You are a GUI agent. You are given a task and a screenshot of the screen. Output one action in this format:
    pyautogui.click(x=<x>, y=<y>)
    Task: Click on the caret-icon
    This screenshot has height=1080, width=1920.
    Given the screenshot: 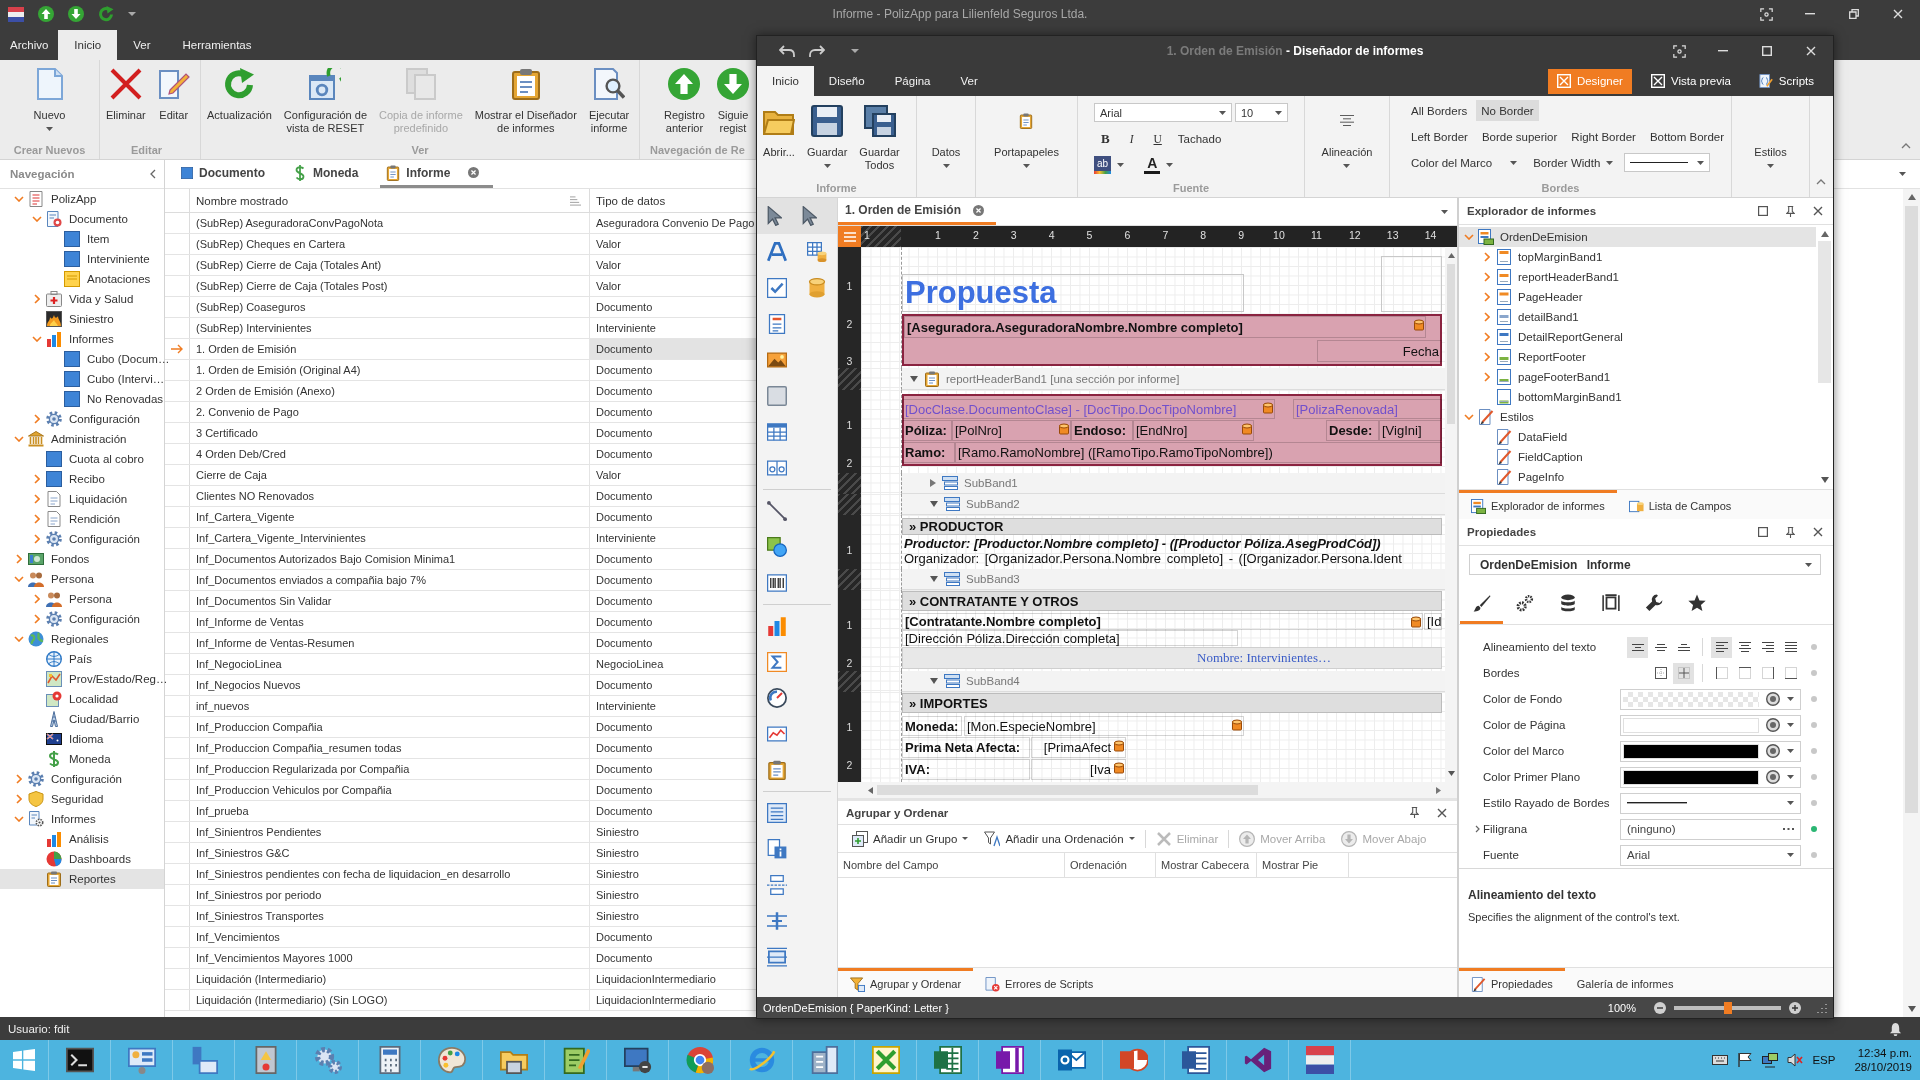 What is the action you would take?
    pyautogui.click(x=1902, y=174)
    